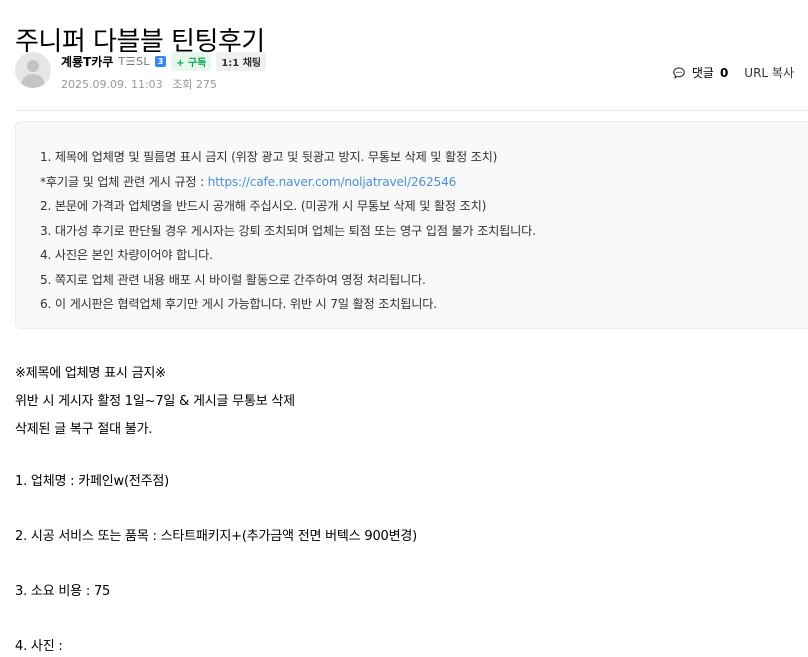 Image resolution: width=808 pixels, height=657 pixels. What do you see at coordinates (679, 73) in the screenshot?
I see `comment-icon` at bounding box center [679, 73].